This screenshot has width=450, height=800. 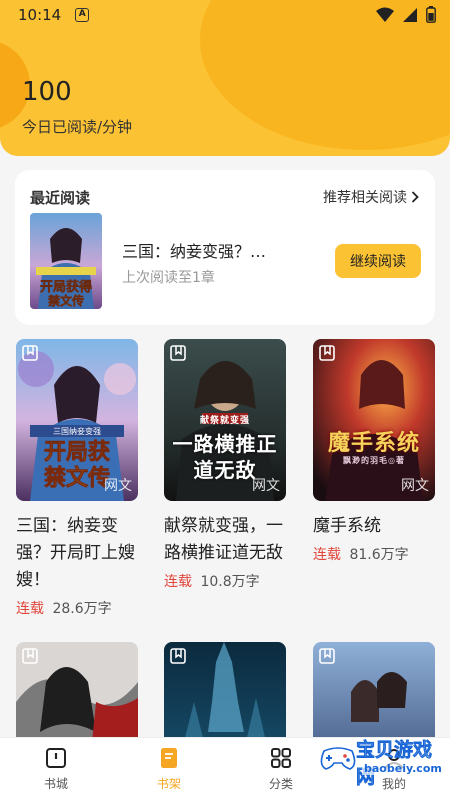 What do you see at coordinates (77, 553) in the screenshot?
I see `book-title: 三国：纳妾变强？开局盯上嫂嫂！` at bounding box center [77, 553].